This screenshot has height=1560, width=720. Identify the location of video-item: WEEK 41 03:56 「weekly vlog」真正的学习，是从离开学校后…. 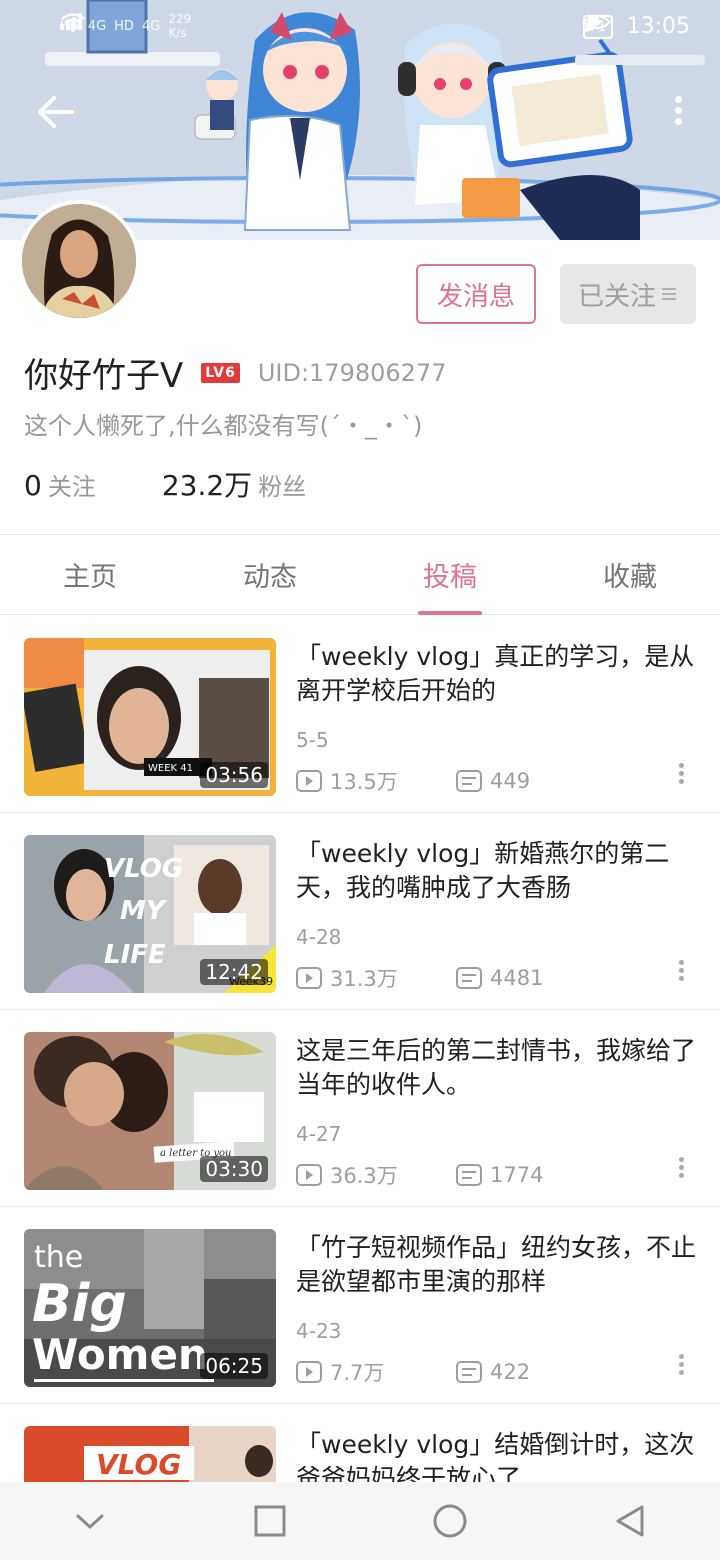
(360, 714).